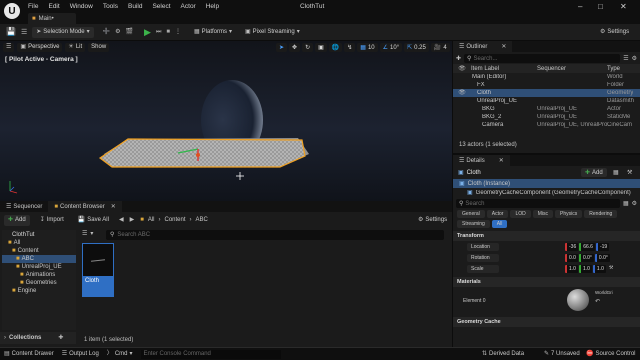 The height and width of the screenshot is (360, 640). Describe the element at coordinates (121, 220) in the screenshot. I see `back-icon: ◀` at that location.